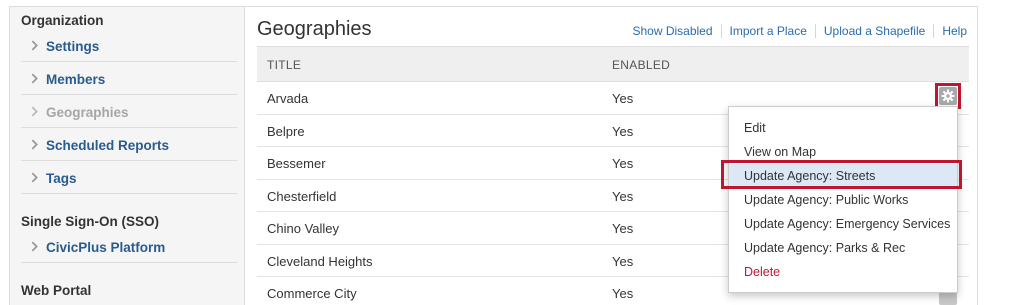  I want to click on show-disabled-link: Show Disabled, so click(672, 31).